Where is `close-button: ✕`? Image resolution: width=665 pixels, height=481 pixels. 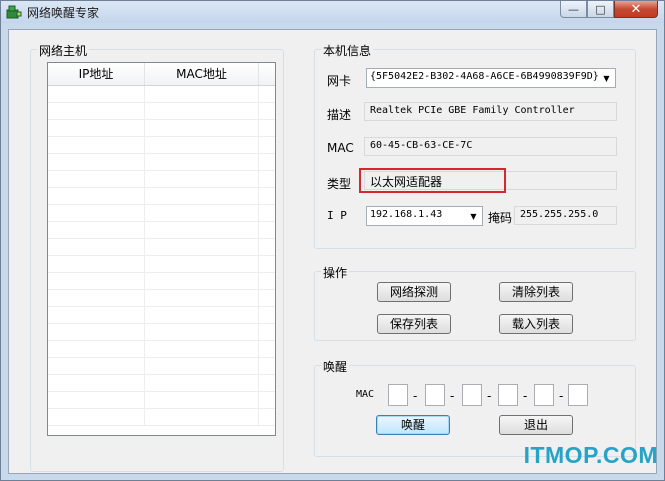
close-button: ✕ is located at coordinates (636, 9).